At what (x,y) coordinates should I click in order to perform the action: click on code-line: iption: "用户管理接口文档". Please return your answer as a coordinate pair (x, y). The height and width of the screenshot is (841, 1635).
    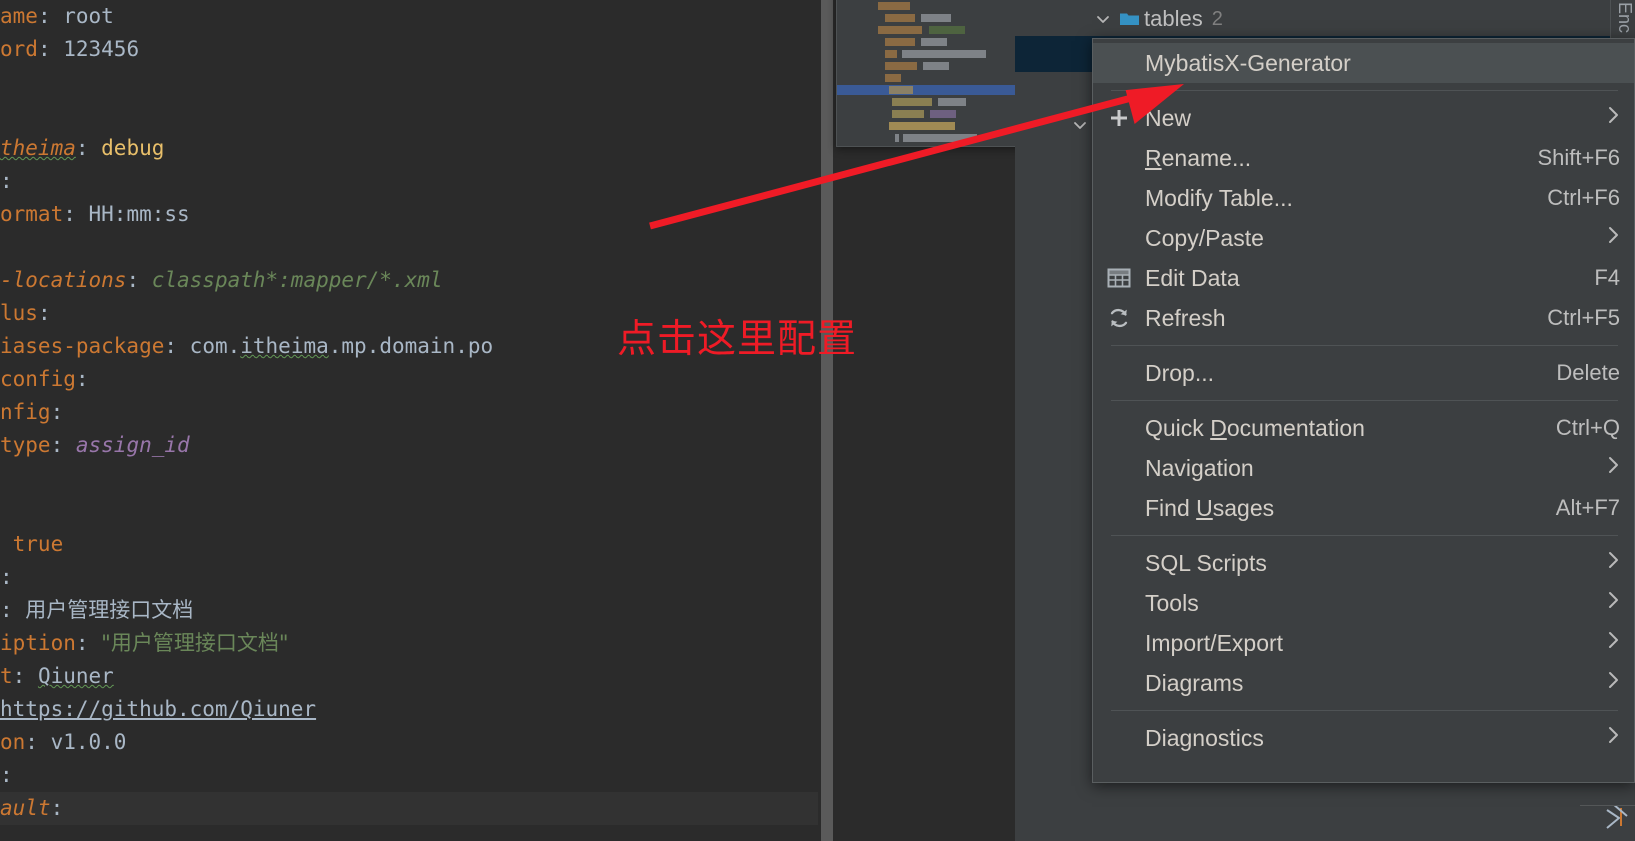
    Looking at the image, I should click on (409, 643).